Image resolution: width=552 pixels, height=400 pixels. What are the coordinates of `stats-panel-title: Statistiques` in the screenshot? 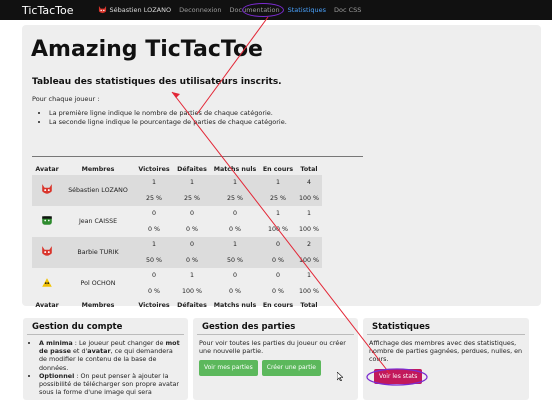 It's located at (446, 326).